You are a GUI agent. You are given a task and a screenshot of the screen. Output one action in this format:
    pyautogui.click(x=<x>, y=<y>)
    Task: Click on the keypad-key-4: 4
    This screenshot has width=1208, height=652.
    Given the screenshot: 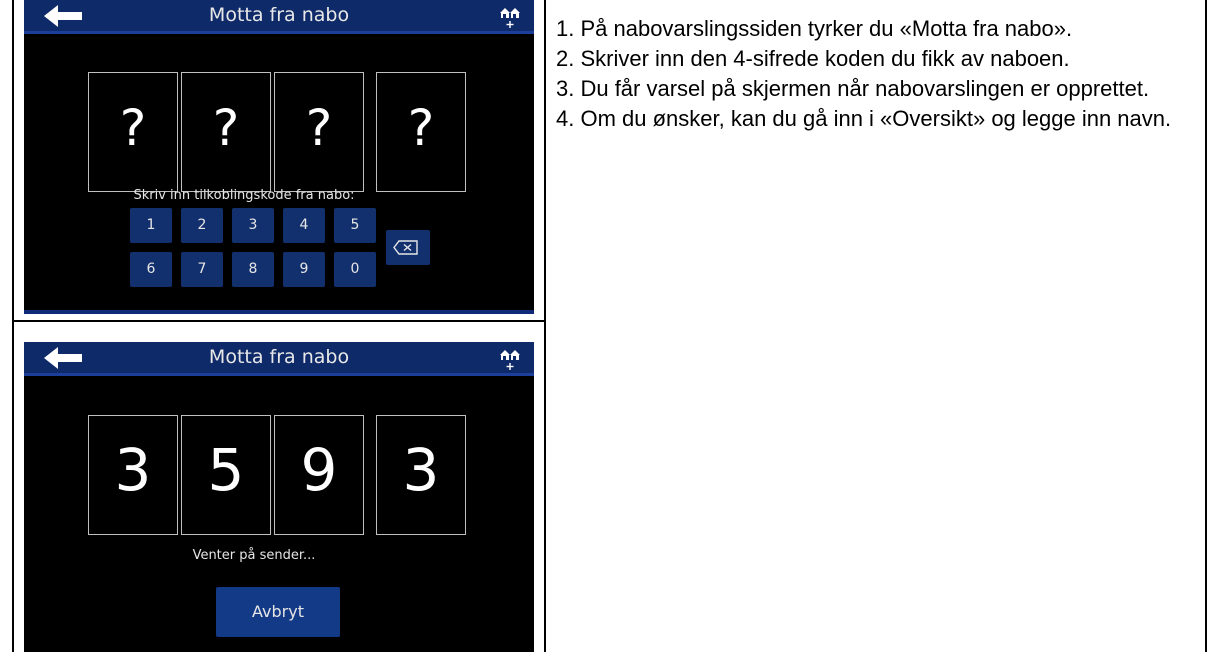 What is the action you would take?
    pyautogui.click(x=304, y=225)
    